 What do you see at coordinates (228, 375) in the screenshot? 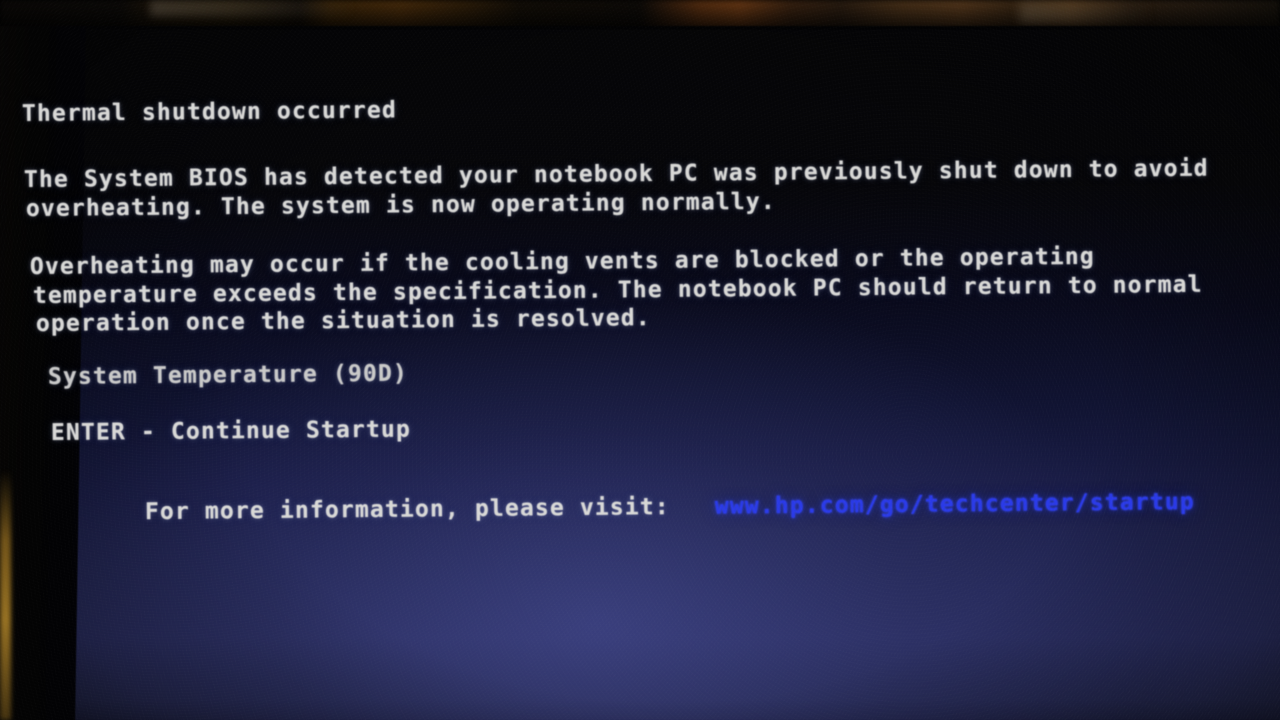
I see `system-temperature-readout: System Temperature (90D)` at bounding box center [228, 375].